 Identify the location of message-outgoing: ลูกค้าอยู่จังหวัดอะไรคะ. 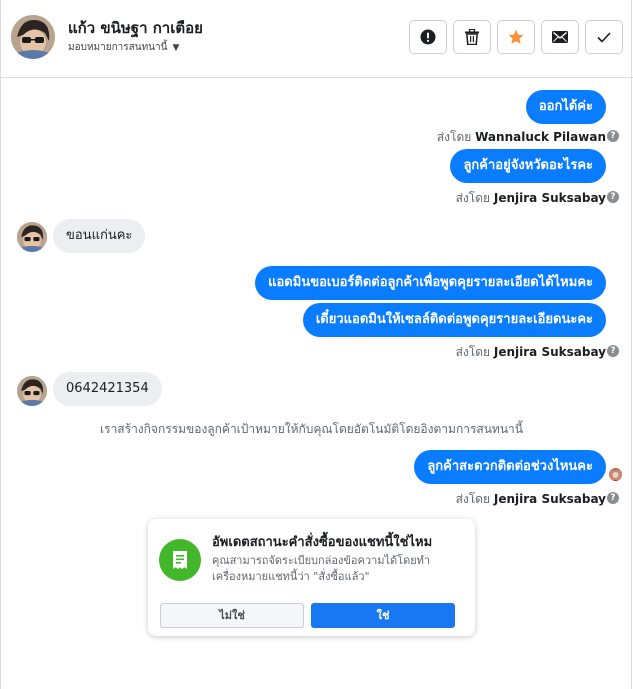
(528, 166).